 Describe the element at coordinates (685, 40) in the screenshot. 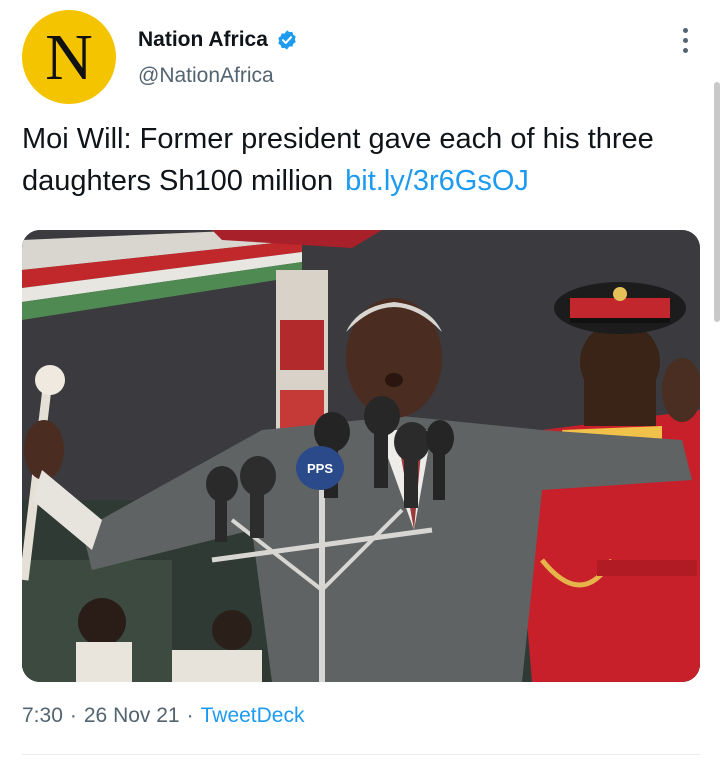

I see `more-options-button` at that location.